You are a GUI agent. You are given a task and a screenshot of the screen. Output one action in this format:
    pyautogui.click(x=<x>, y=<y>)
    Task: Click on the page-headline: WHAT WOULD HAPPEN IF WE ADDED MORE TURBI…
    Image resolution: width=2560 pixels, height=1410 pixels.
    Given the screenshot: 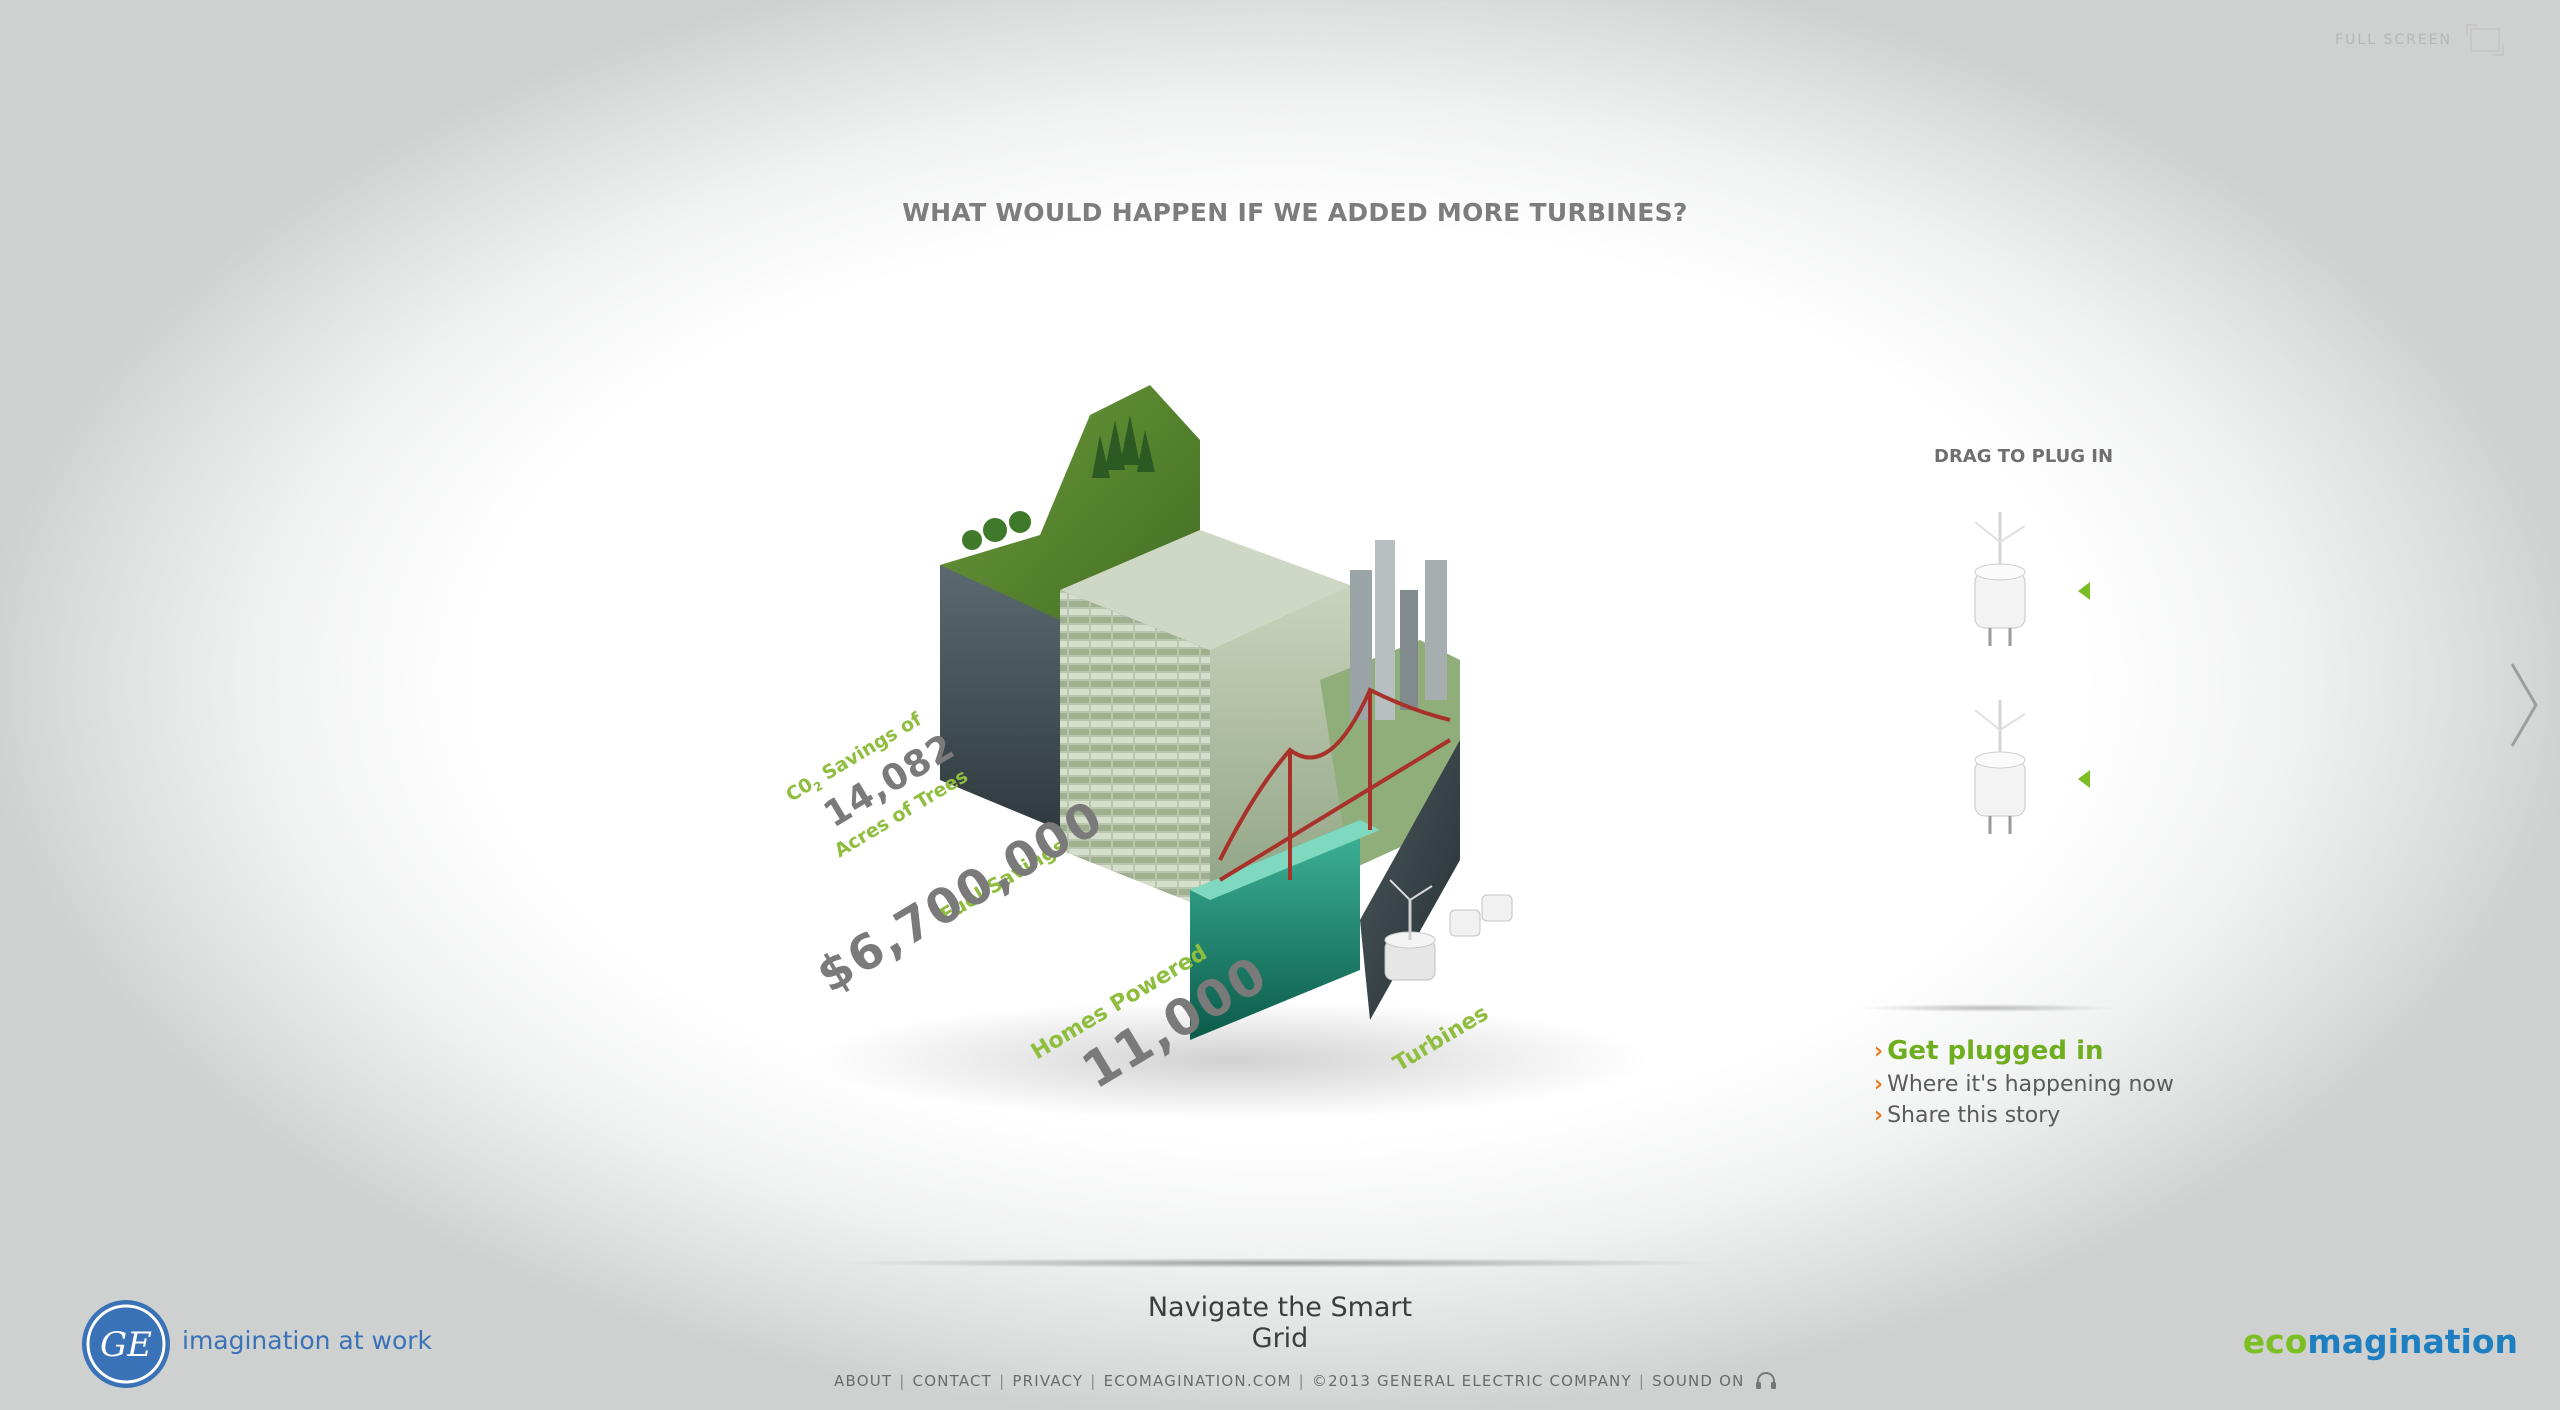 What is the action you would take?
    pyautogui.click(x=1295, y=212)
    